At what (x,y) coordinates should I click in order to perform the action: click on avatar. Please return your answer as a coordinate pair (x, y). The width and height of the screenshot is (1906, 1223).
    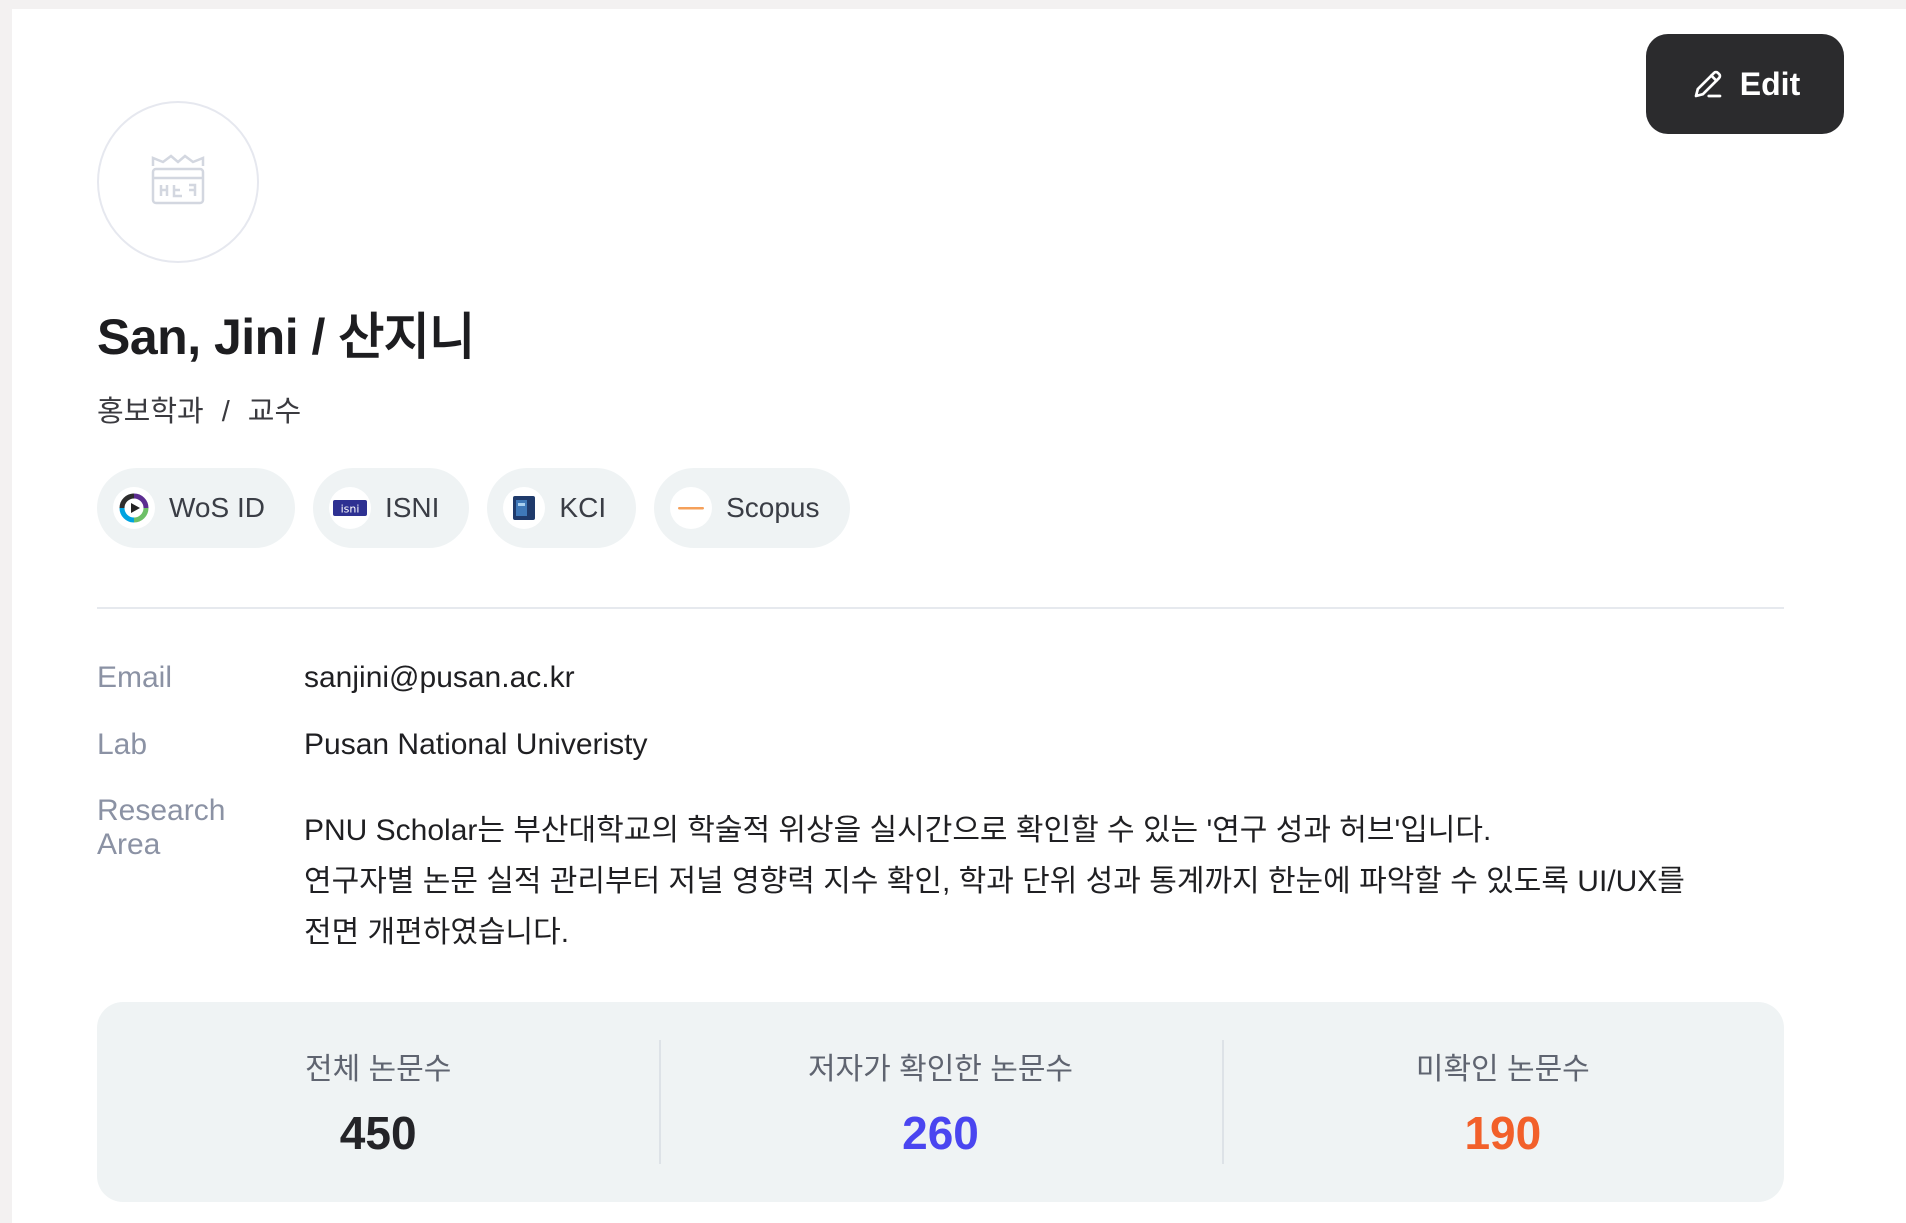
    Looking at the image, I should click on (178, 182).